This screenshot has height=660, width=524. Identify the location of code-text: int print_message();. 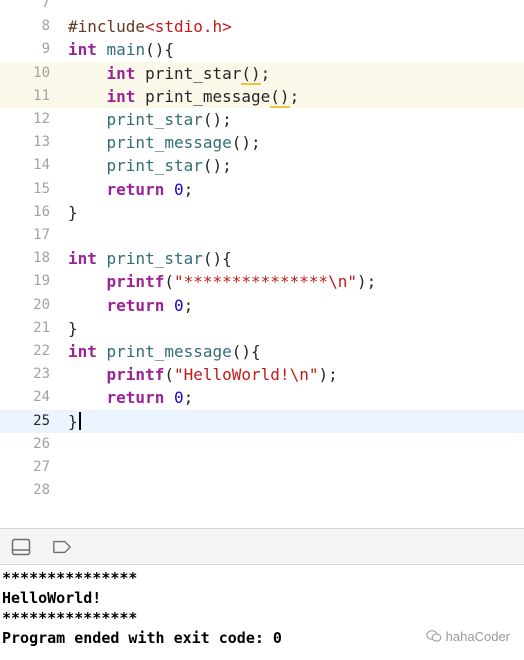
(183, 96).